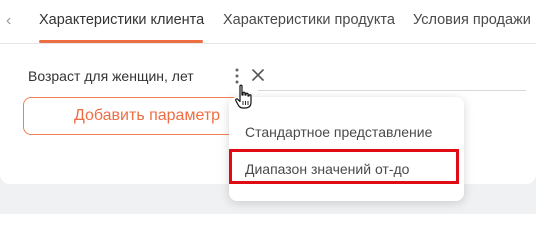 The width and height of the screenshot is (536, 240). Describe the element at coordinates (258, 75) in the screenshot. I see `close-icon` at that location.